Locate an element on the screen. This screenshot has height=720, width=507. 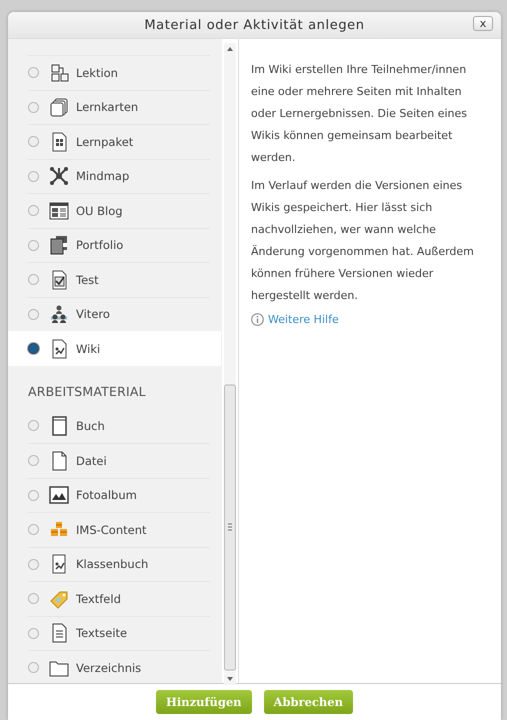
activity-label: Fotoalbum is located at coordinates (106, 495).